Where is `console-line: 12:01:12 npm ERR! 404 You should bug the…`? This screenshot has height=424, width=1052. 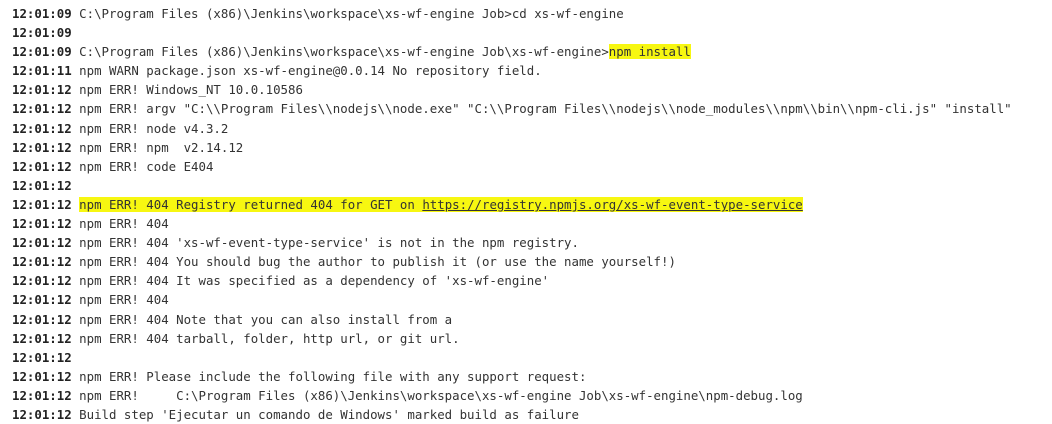
console-line: 12:01:12 npm ERR! 404 You should bug the… is located at coordinates (532, 261).